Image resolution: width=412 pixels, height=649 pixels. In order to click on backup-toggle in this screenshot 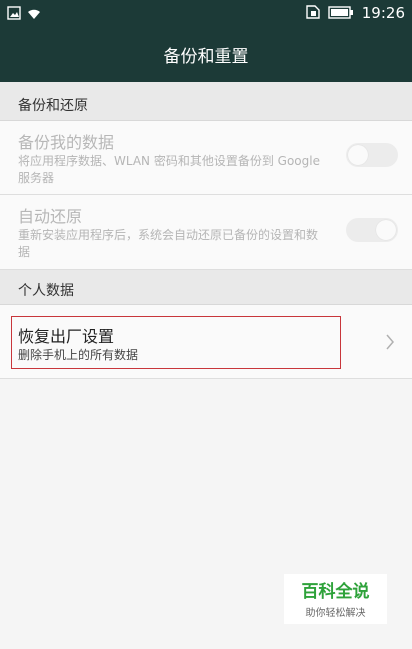, I will do `click(372, 155)`.